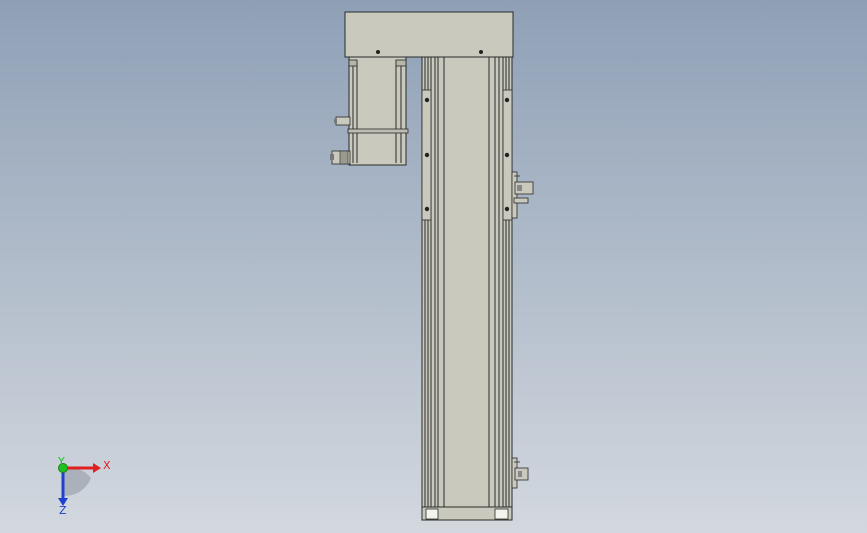  I want to click on reference-triad: X Y Z, so click(84, 486).